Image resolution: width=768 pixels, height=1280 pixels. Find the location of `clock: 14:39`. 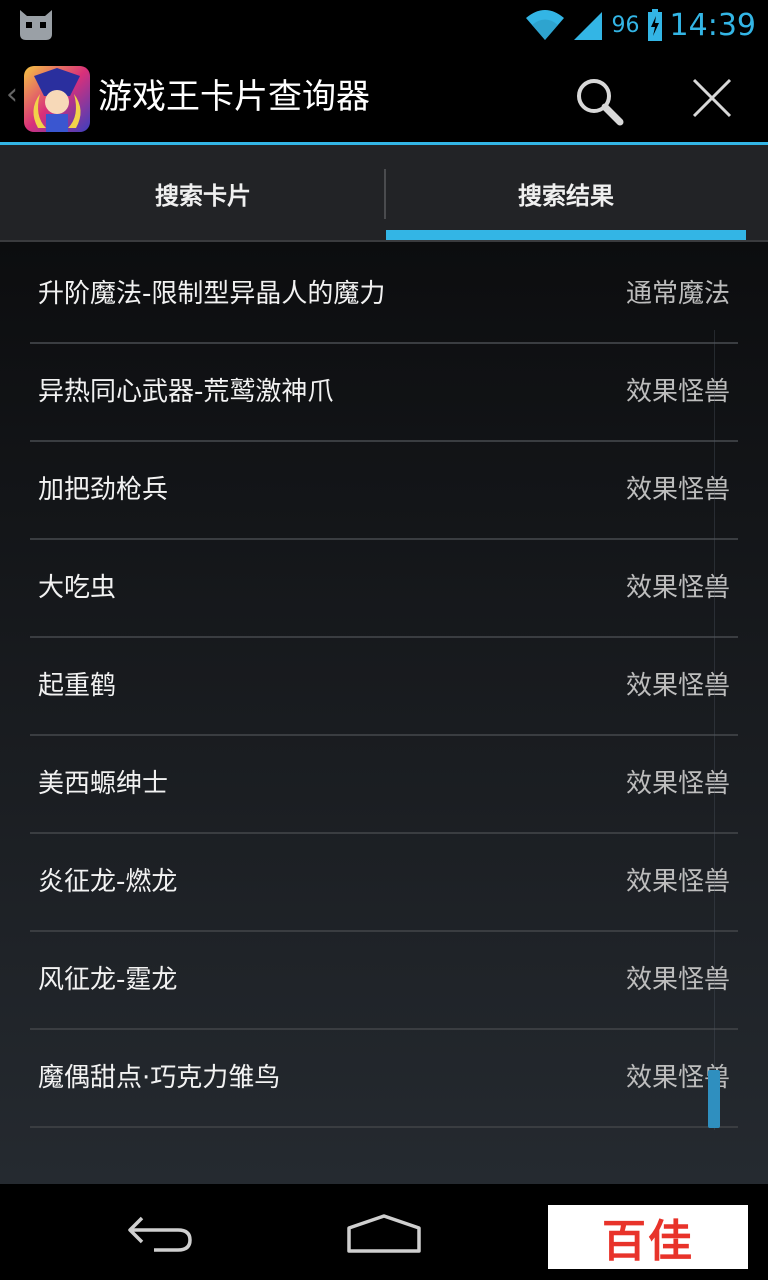

clock: 14:39 is located at coordinates (712, 25).